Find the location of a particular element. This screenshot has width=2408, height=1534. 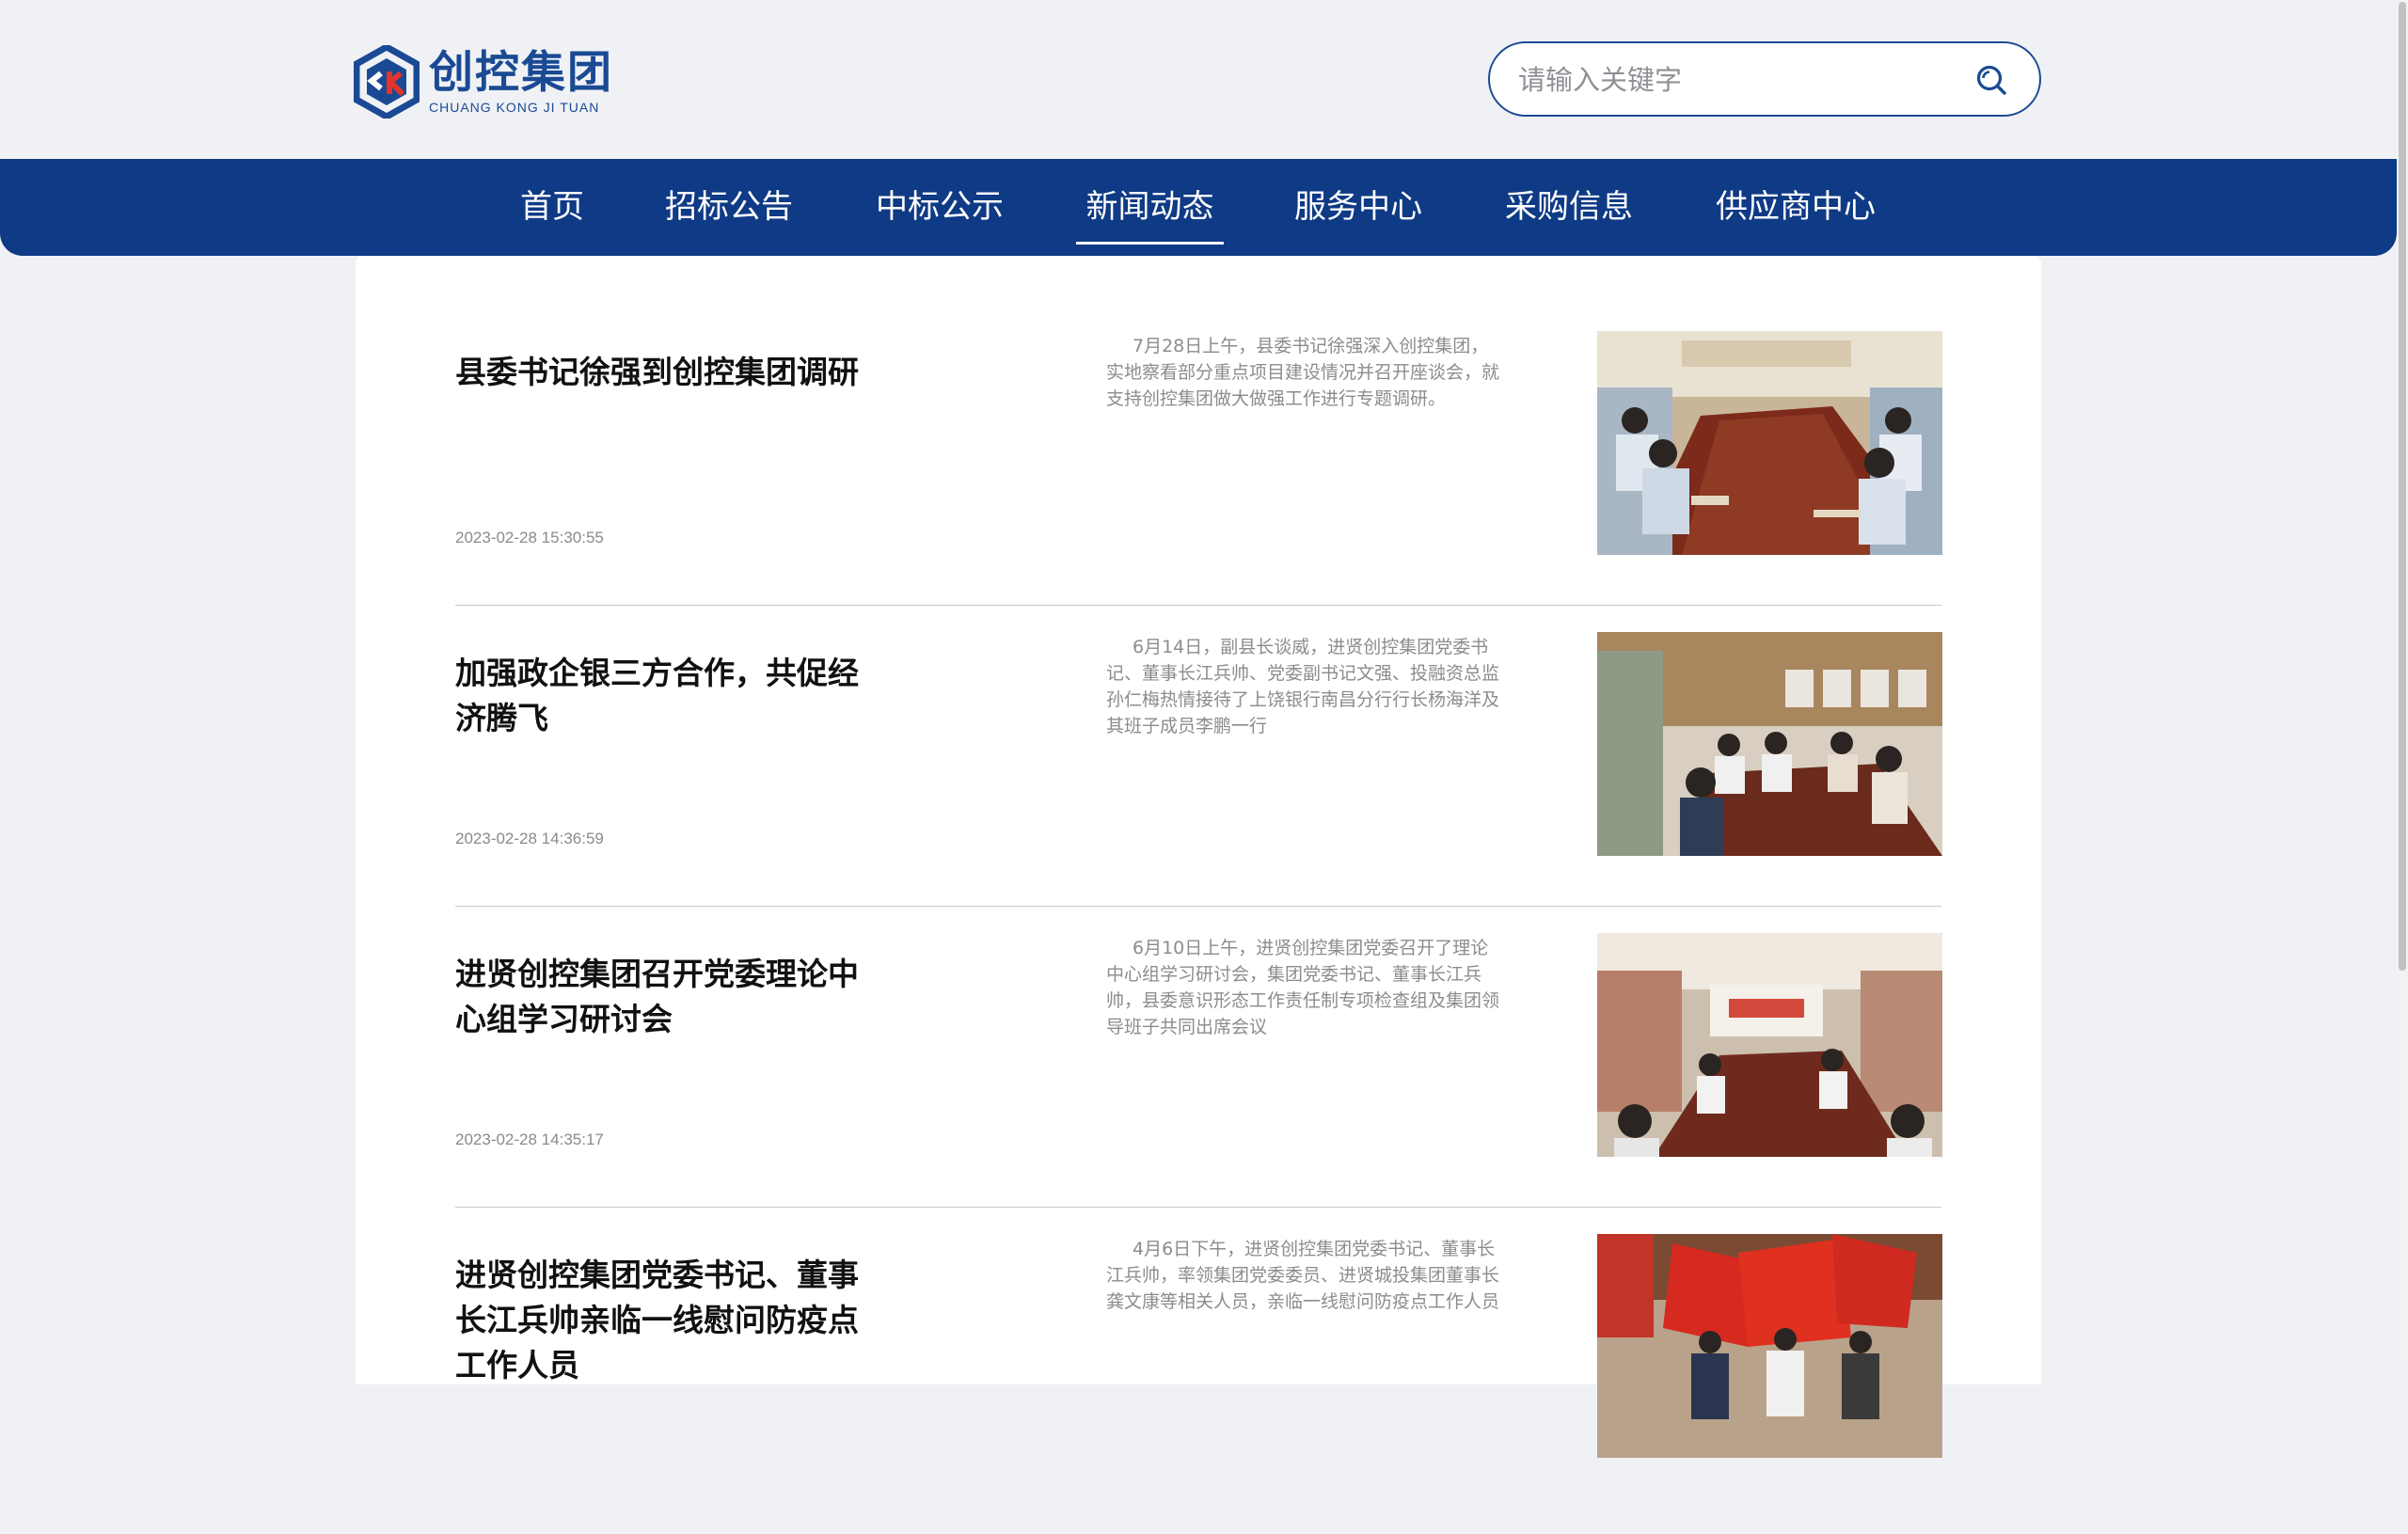

site-header: 创控集团 CHUANG KONG JI TUAN is located at coordinates (1199, 79).